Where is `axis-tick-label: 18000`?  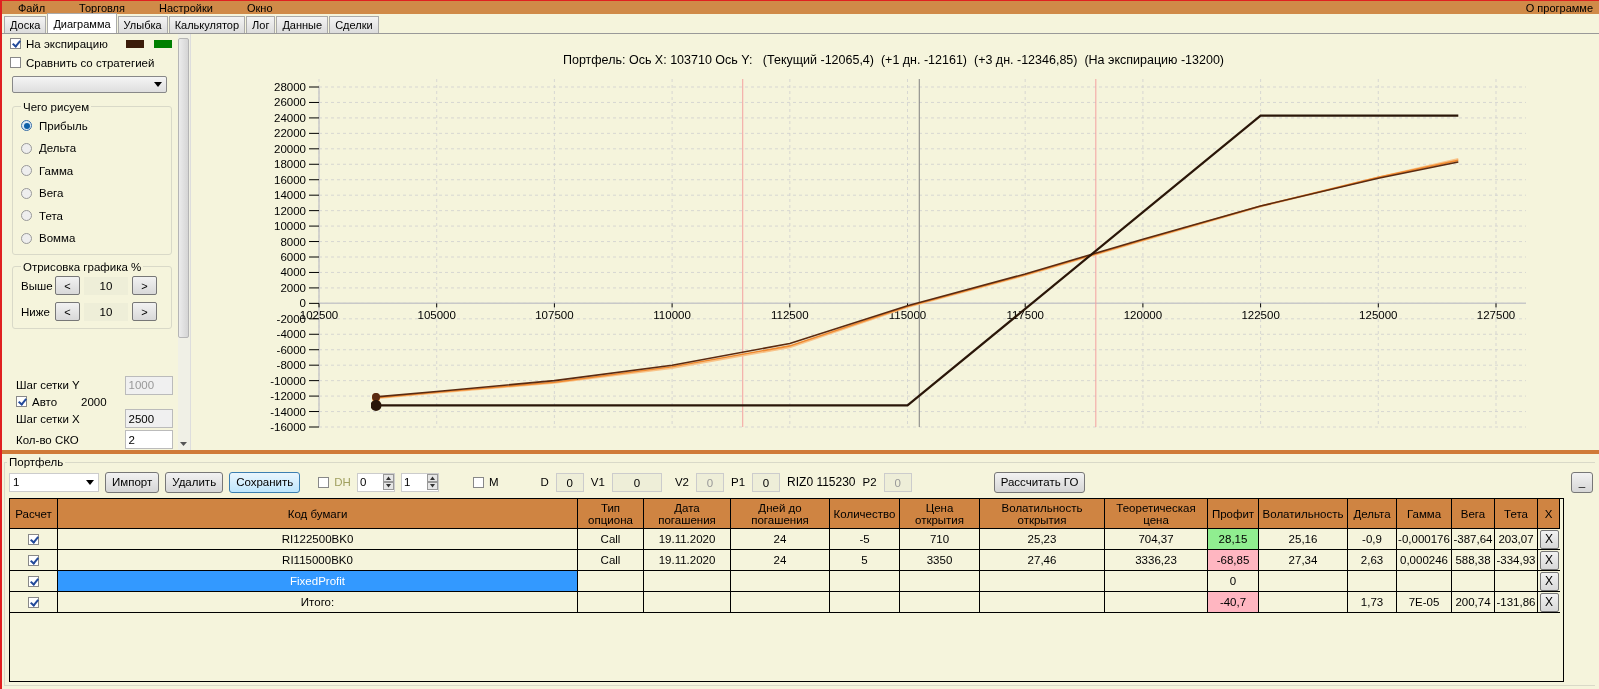 axis-tick-label: 18000 is located at coordinates (290, 164).